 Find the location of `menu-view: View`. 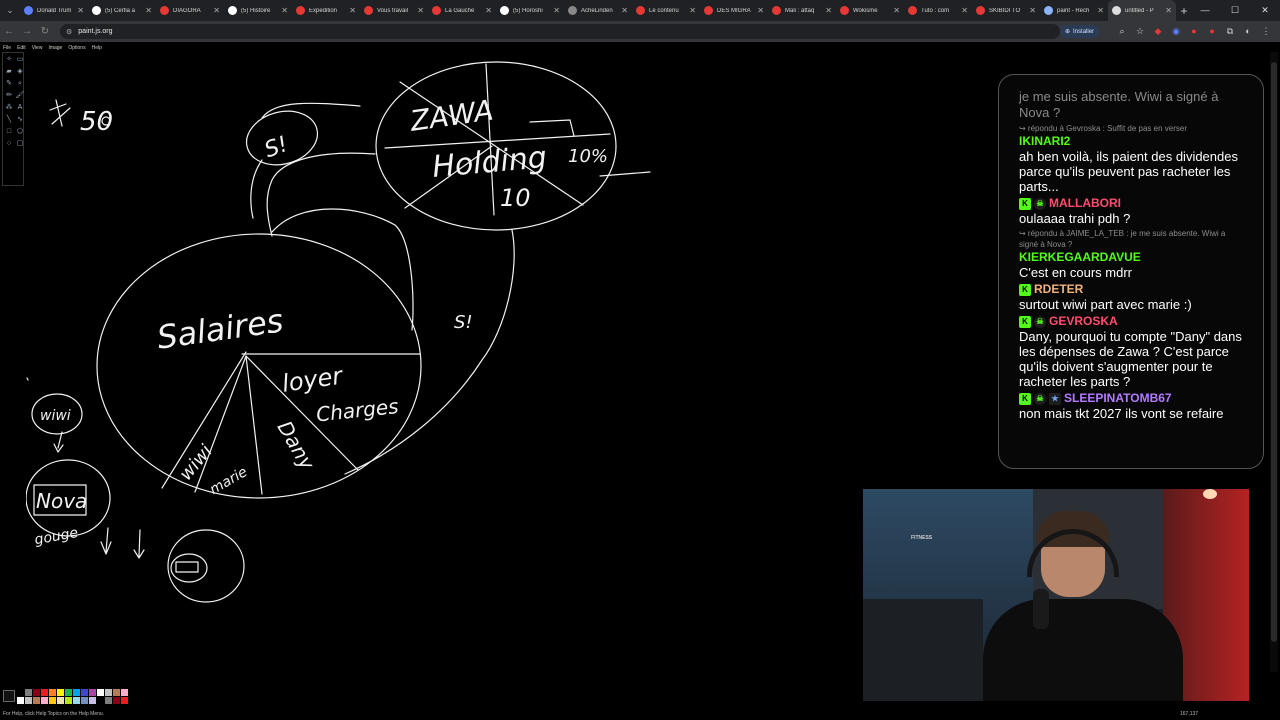

menu-view: View is located at coordinates (37, 48).